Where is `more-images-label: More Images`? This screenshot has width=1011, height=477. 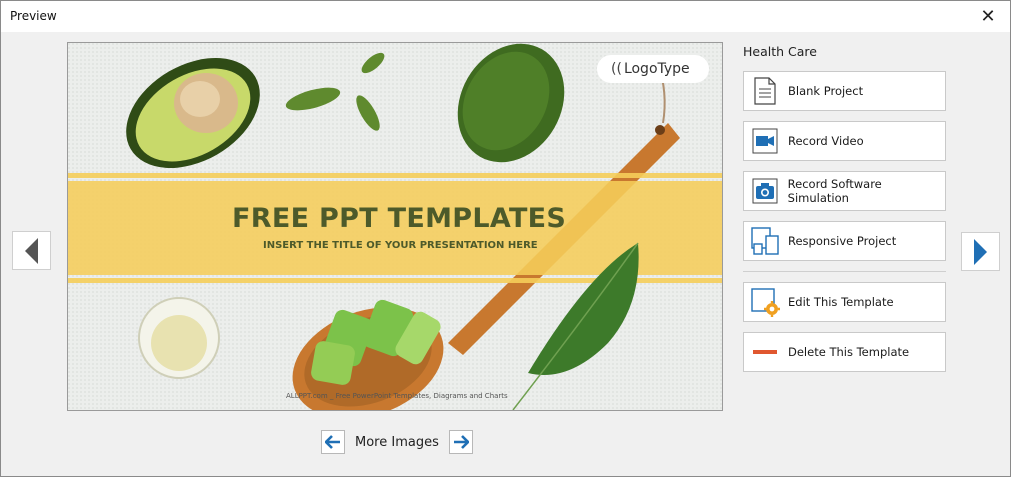 more-images-label: More Images is located at coordinates (397, 442).